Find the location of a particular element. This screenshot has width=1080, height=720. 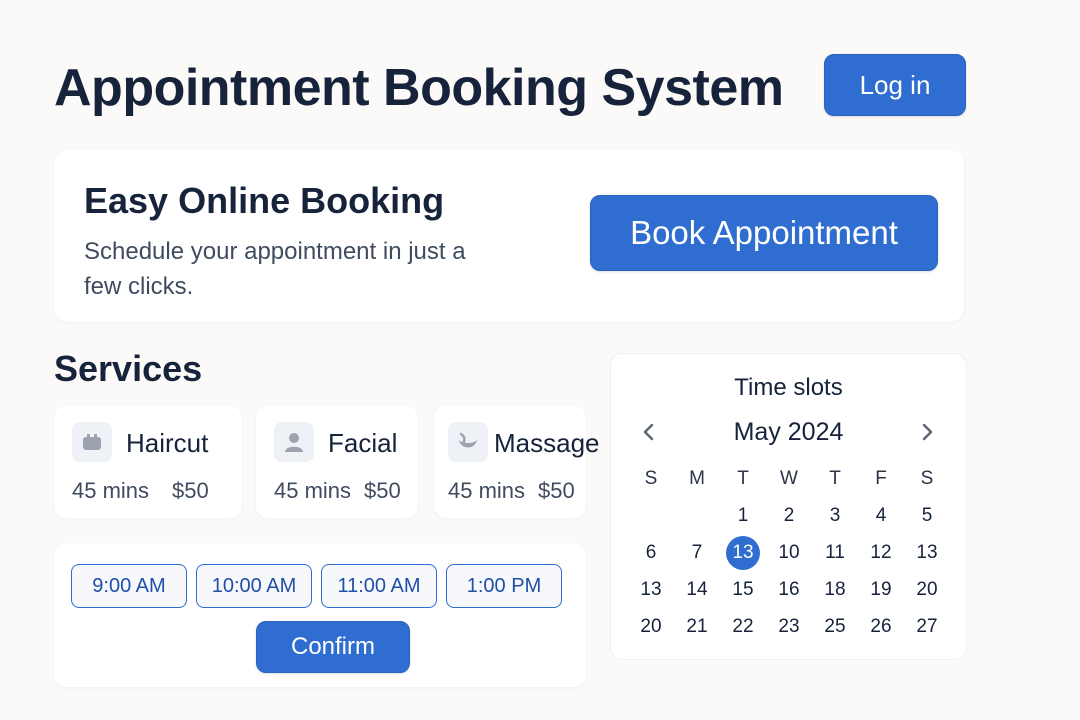

calendar-day: 23 is located at coordinates (789, 626).